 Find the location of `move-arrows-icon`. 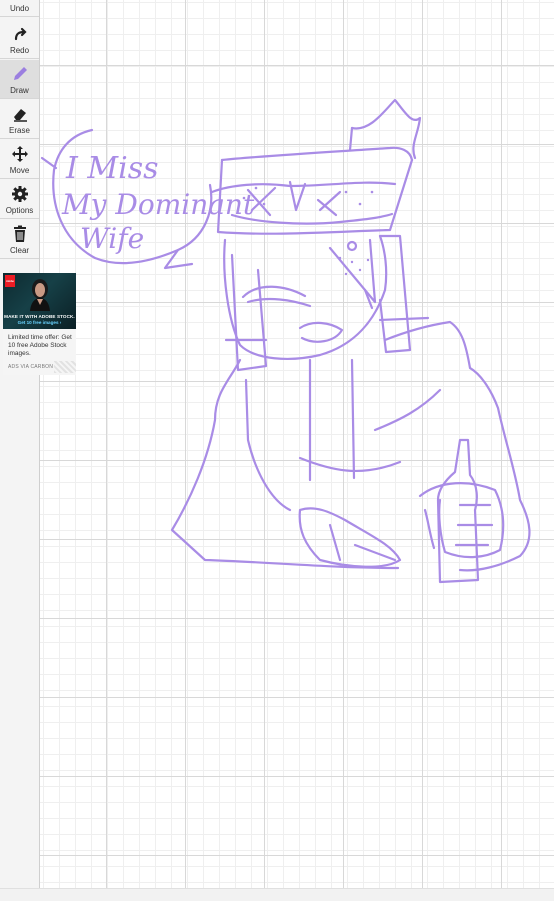

move-arrows-icon is located at coordinates (20, 154).